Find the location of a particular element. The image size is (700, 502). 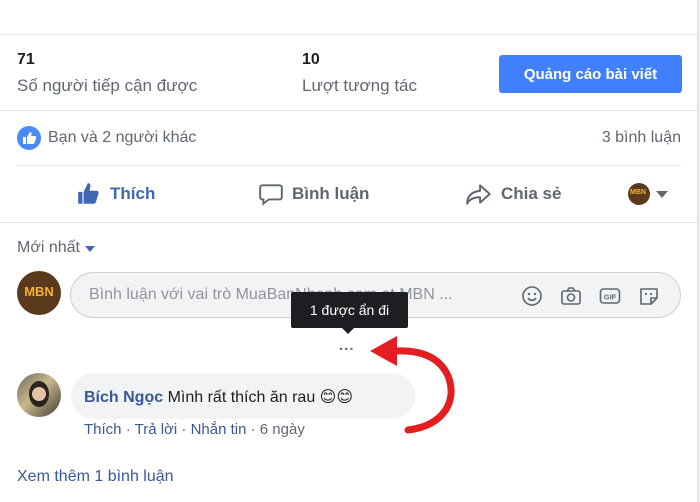

share-label: Chia sẻ is located at coordinates (531, 193).